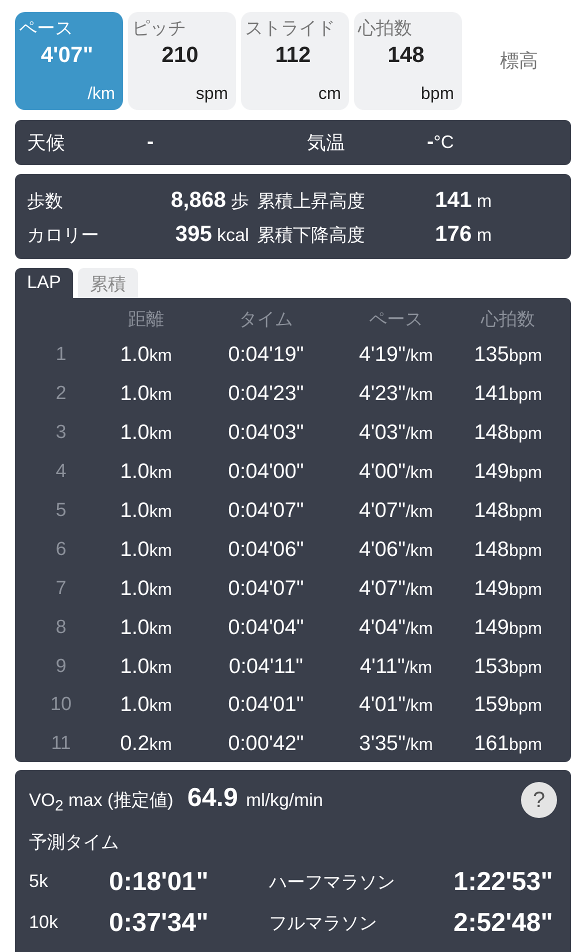 Image resolution: width=586 pixels, height=952 pixels. What do you see at coordinates (74, 842) in the screenshot?
I see `prediction-title: 予測タイム` at bounding box center [74, 842].